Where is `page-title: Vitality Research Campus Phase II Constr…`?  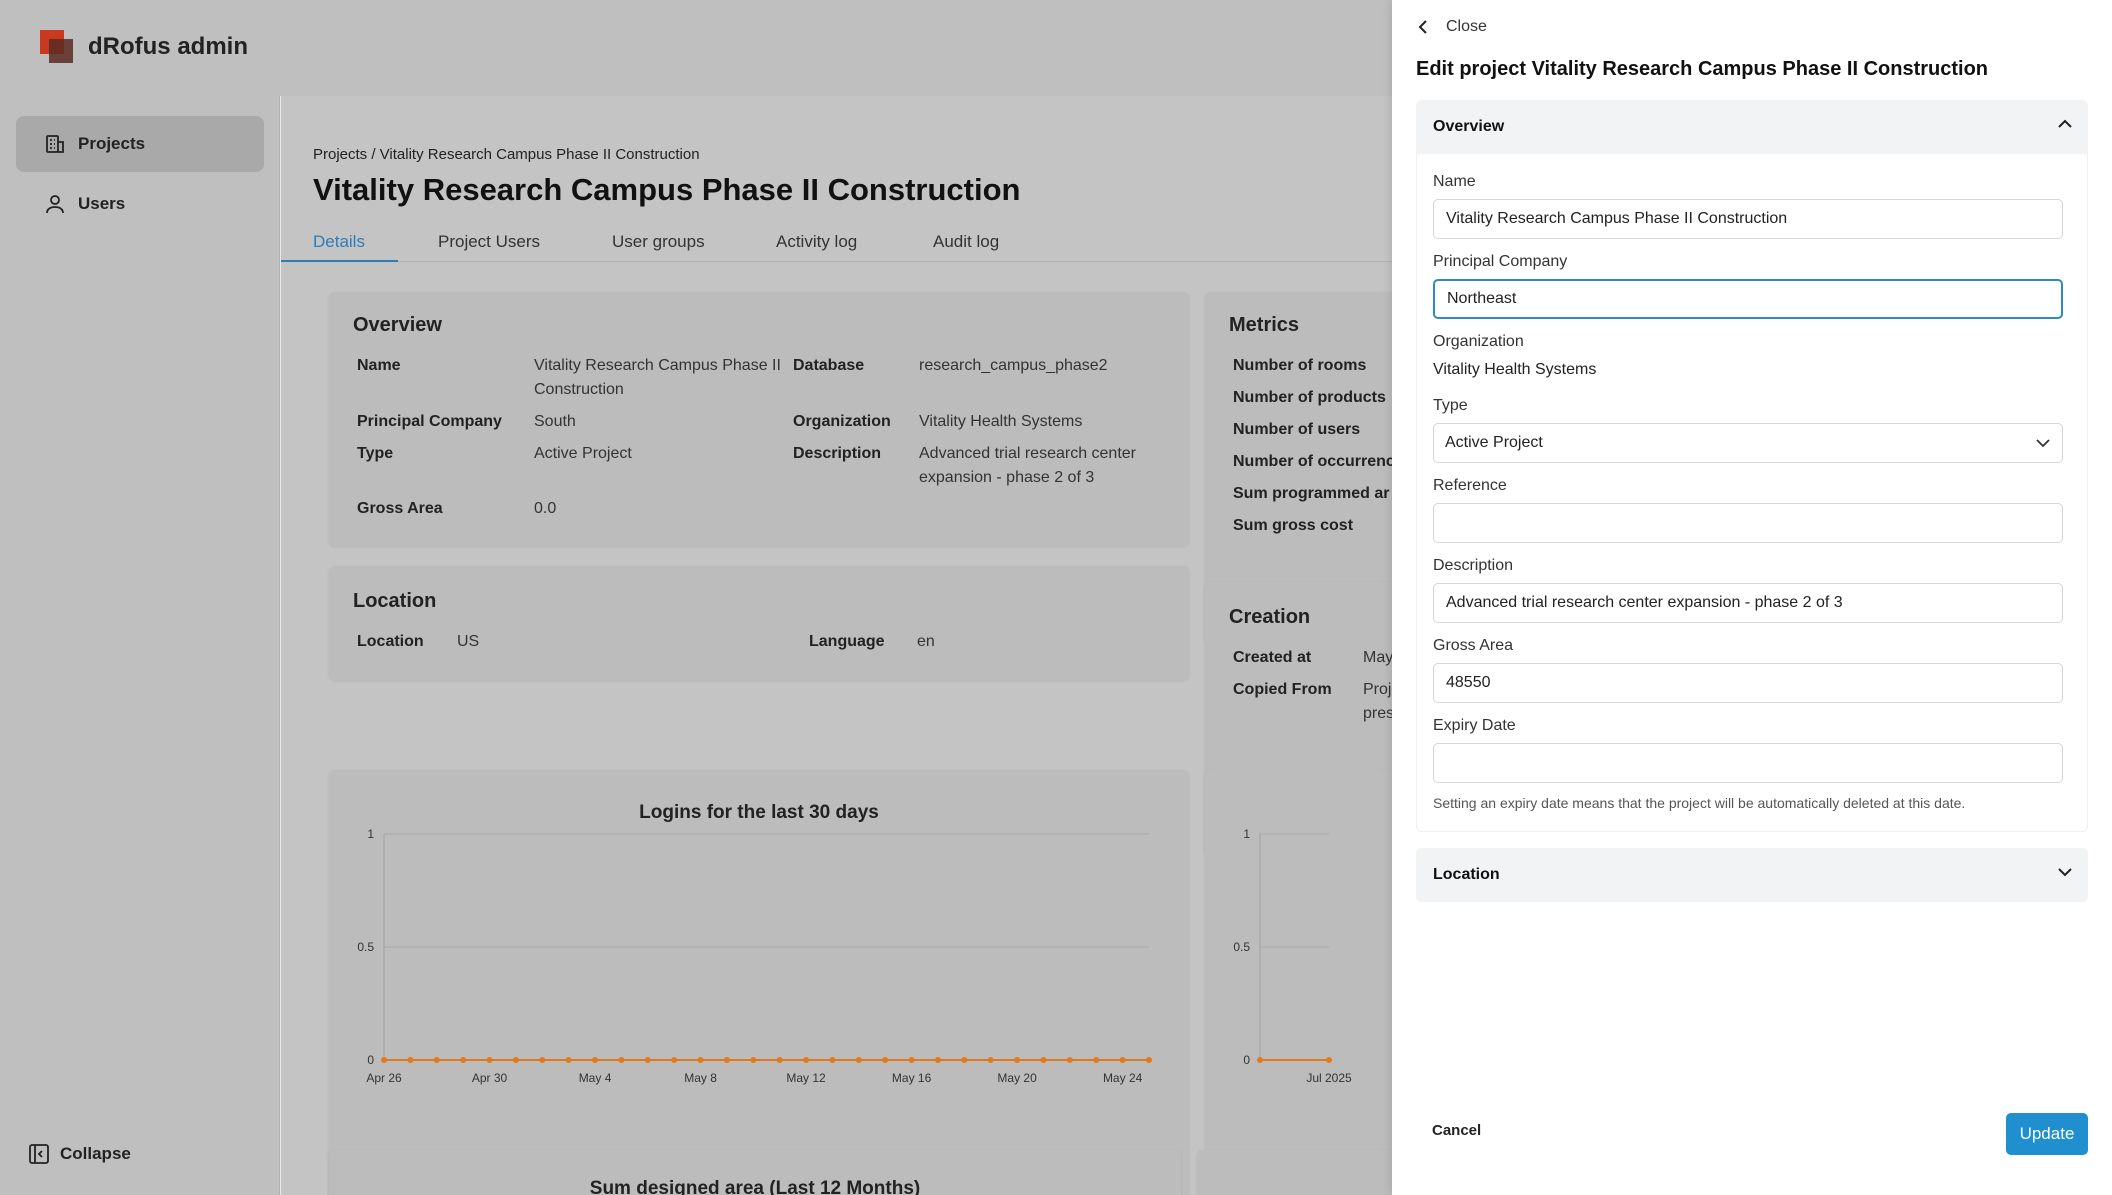 page-title: Vitality Research Campus Phase II Constr… is located at coordinates (667, 189).